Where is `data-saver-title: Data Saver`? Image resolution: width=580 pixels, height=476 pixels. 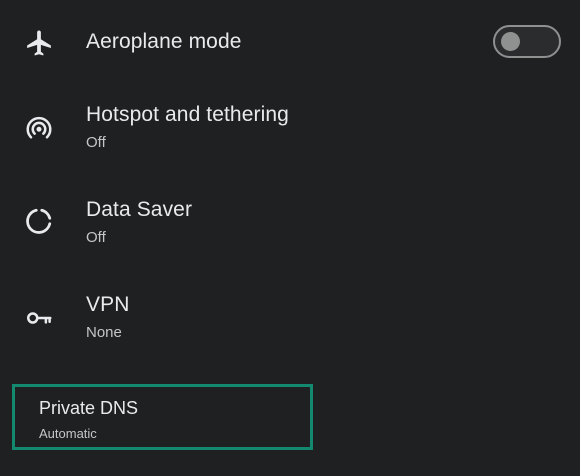 data-saver-title: Data Saver is located at coordinates (139, 209).